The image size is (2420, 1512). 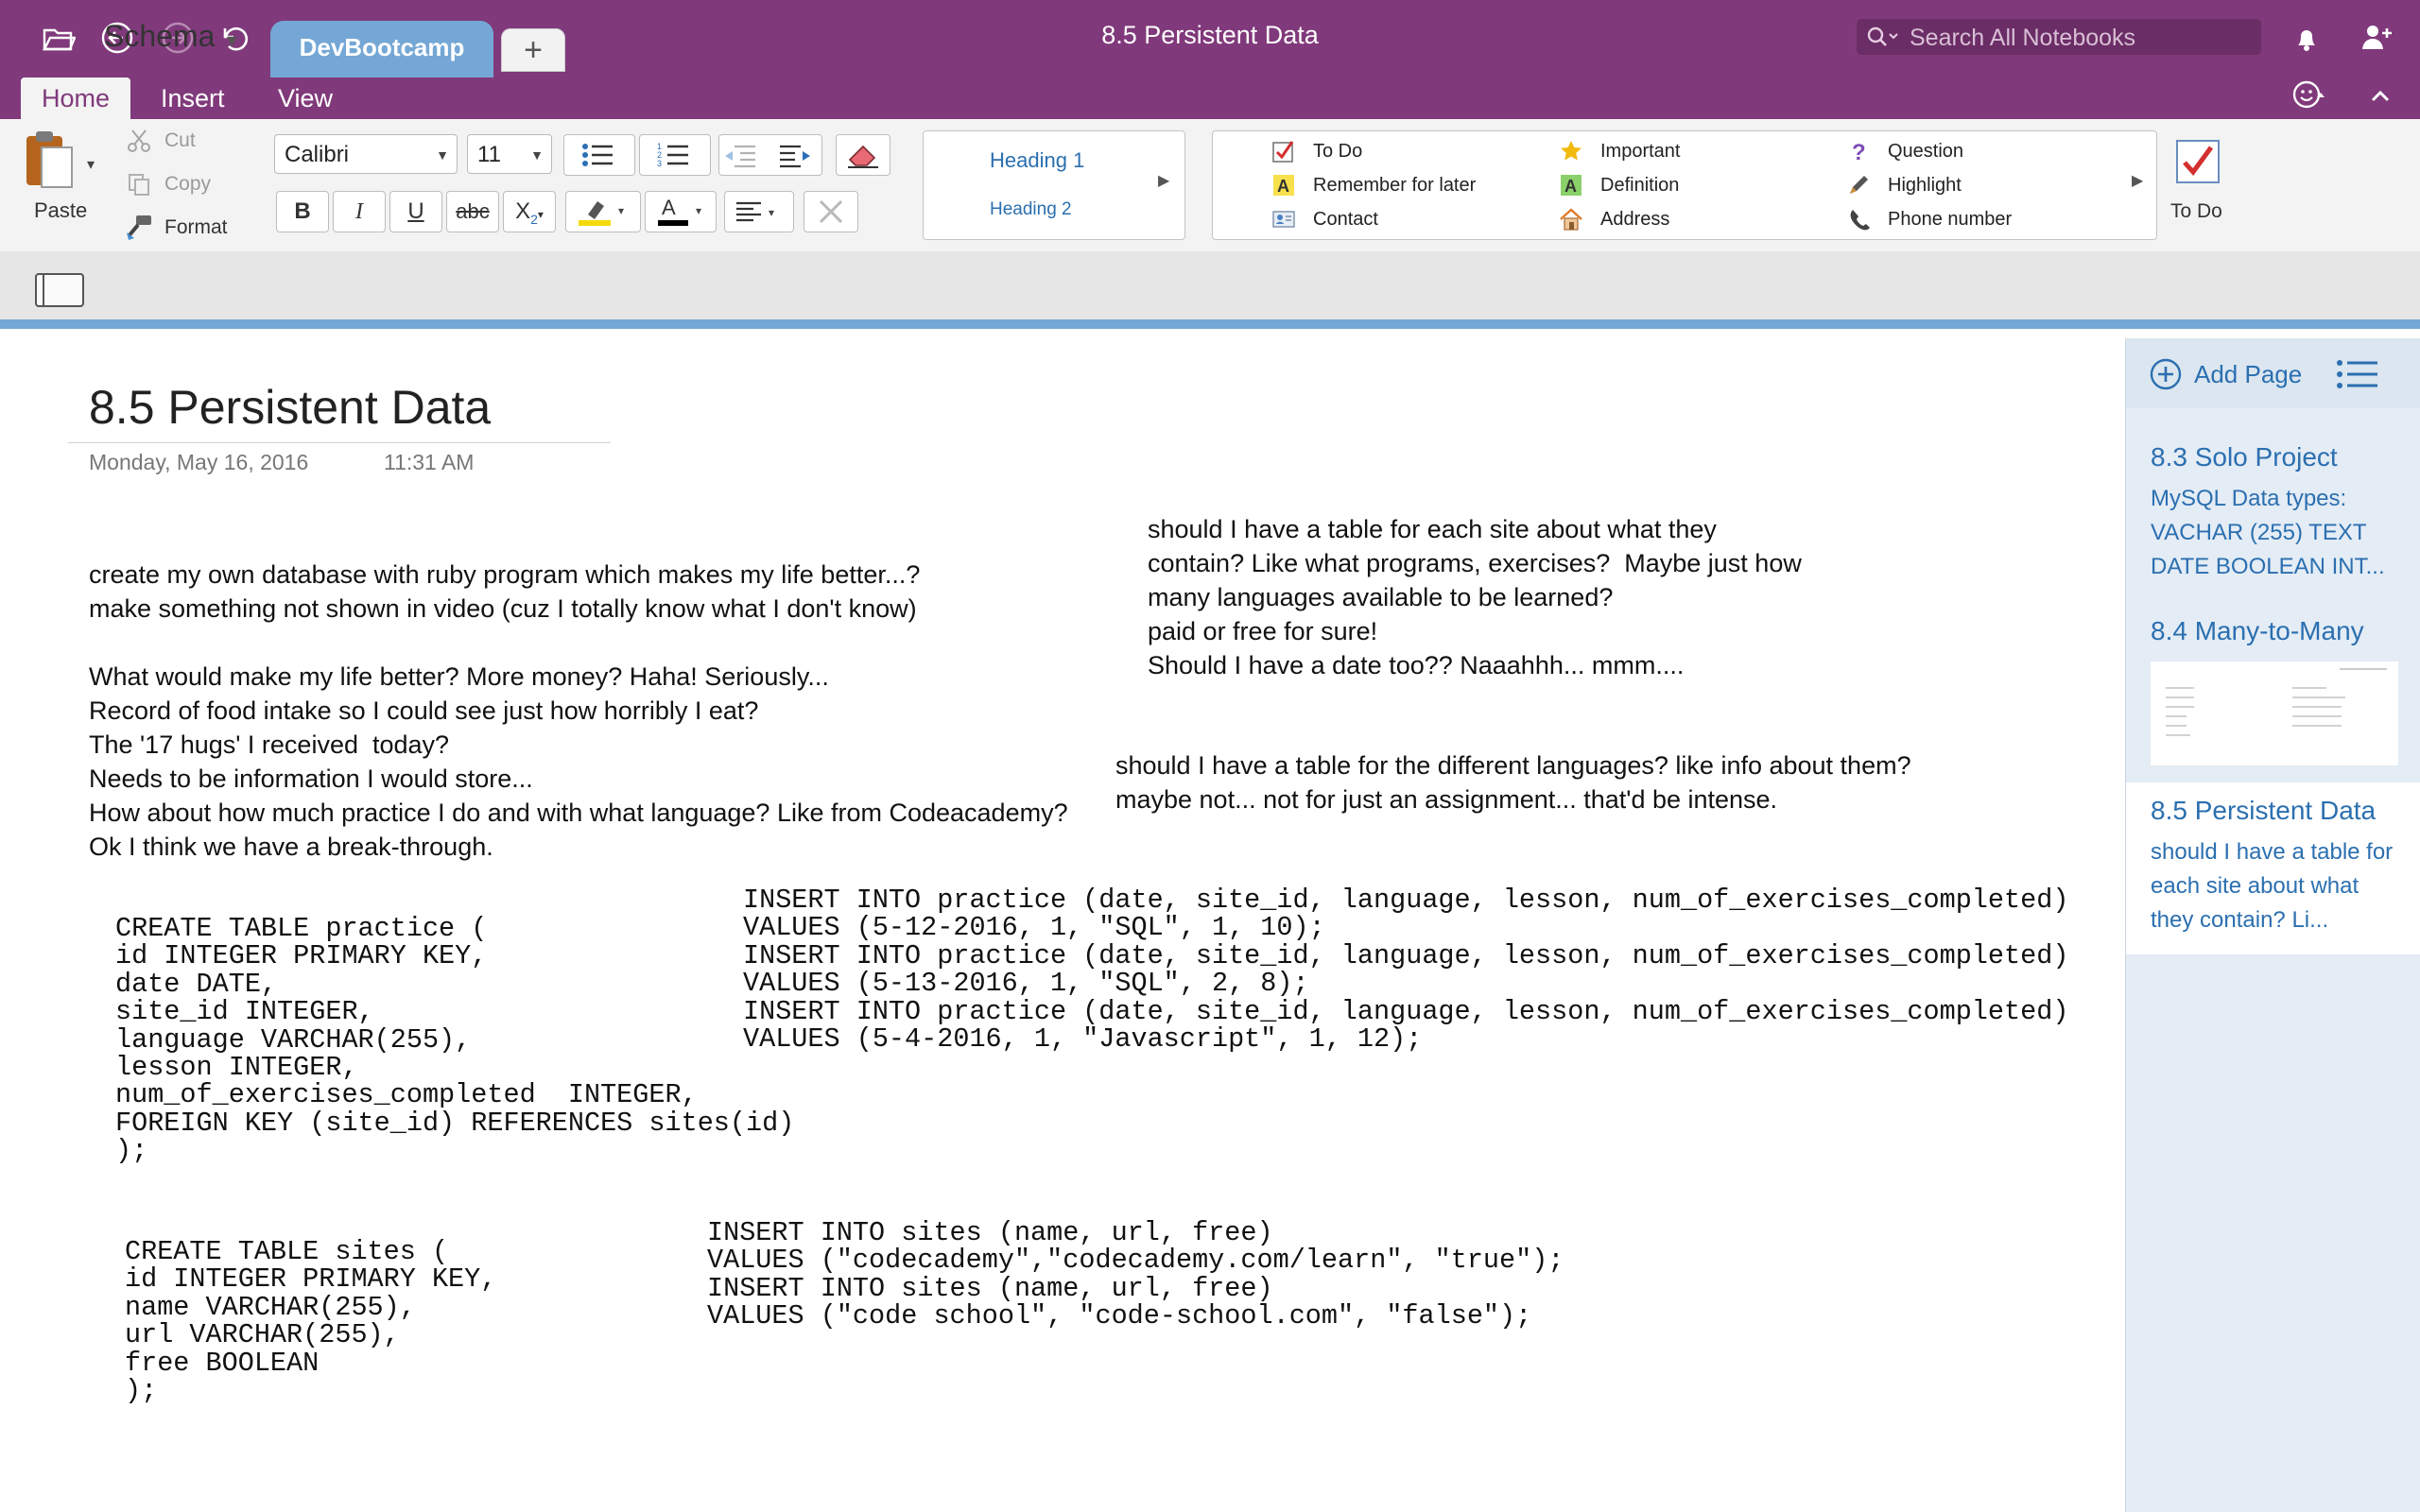 What do you see at coordinates (1373, 185) in the screenshot?
I see `tag-remember-for-later: A Remember for later` at bounding box center [1373, 185].